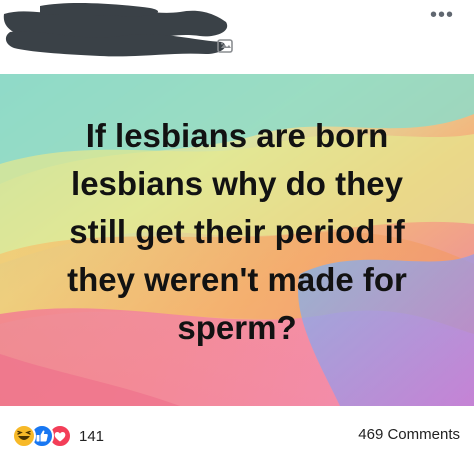 This screenshot has width=474, height=470. I want to click on globe-icon, so click(225, 46).